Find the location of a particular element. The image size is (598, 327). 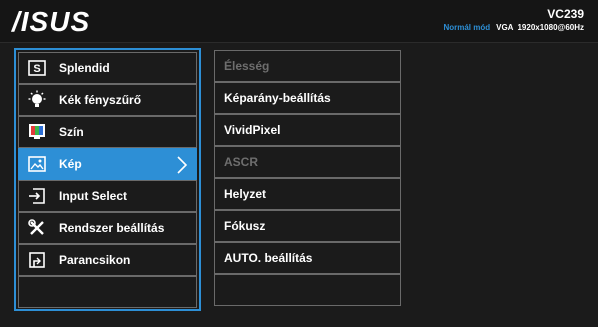

menu-item-label: Parancsikon is located at coordinates (95, 260).